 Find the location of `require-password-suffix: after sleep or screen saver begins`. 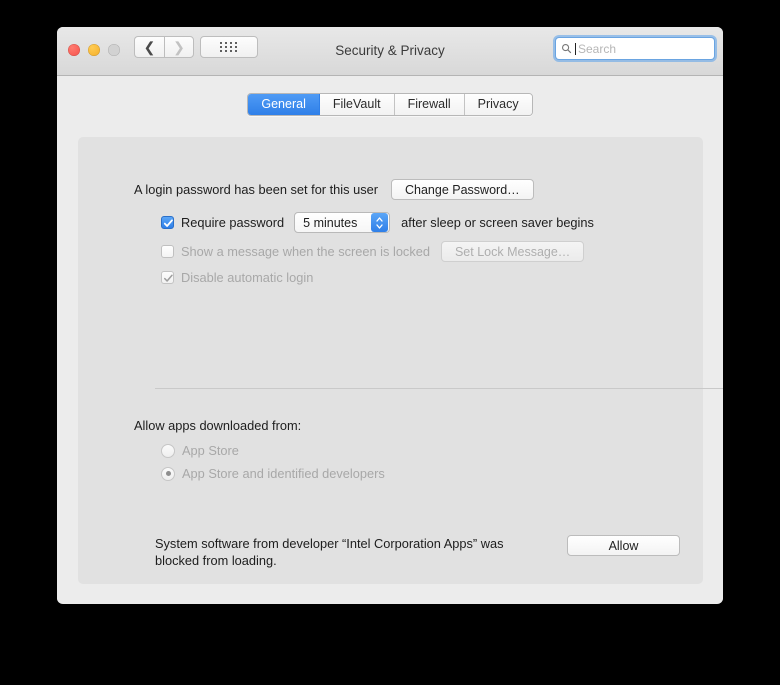

require-password-suffix: after sleep or screen saver begins is located at coordinates (497, 222).